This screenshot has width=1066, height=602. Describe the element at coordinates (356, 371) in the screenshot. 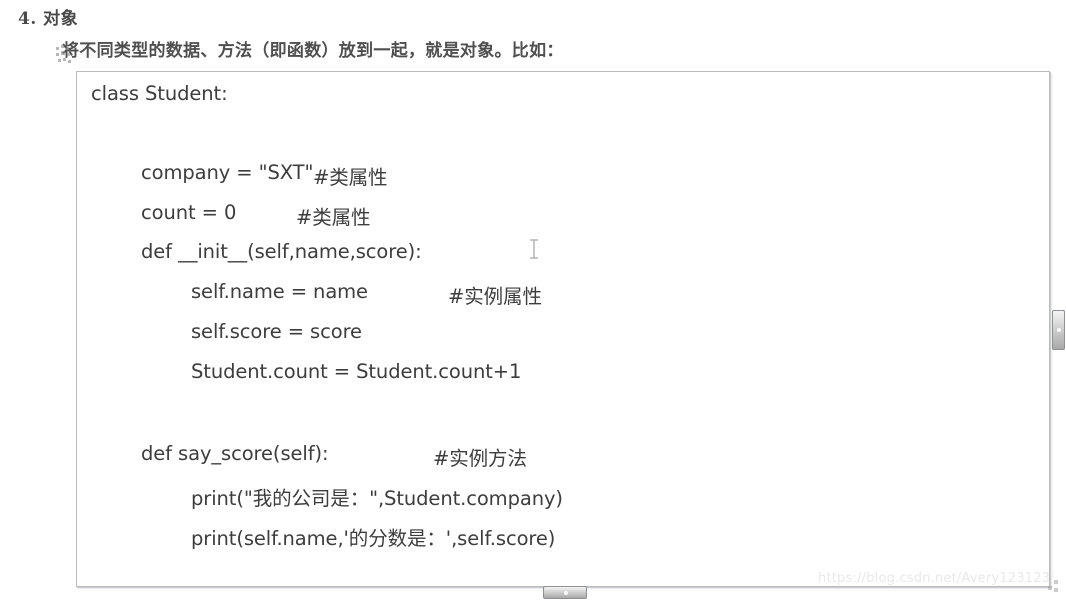

I see `code-line-student-count: Student.count = Student.count+1` at that location.